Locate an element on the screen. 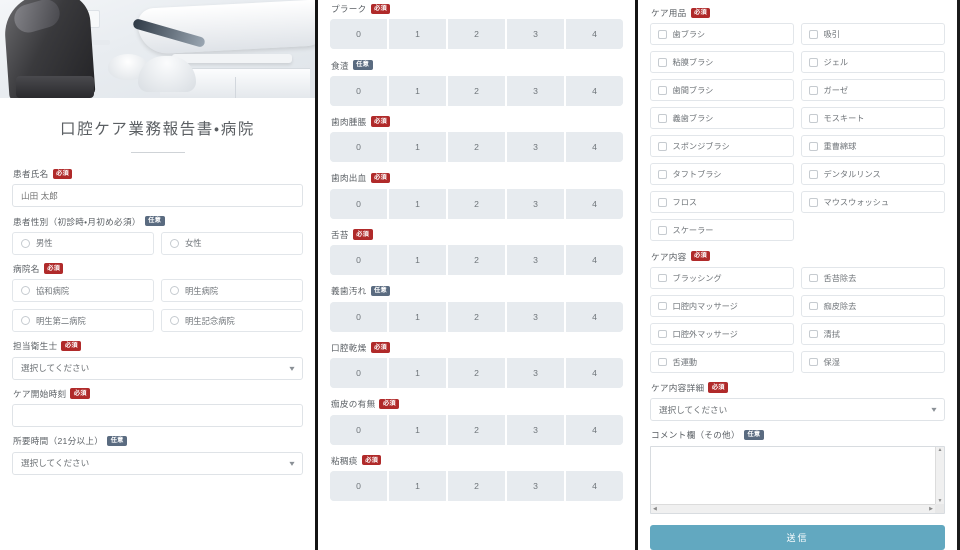 Image resolution: width=960 pixels, height=550 pixels. duration-select: 選択してください ▾ is located at coordinates (157, 463).